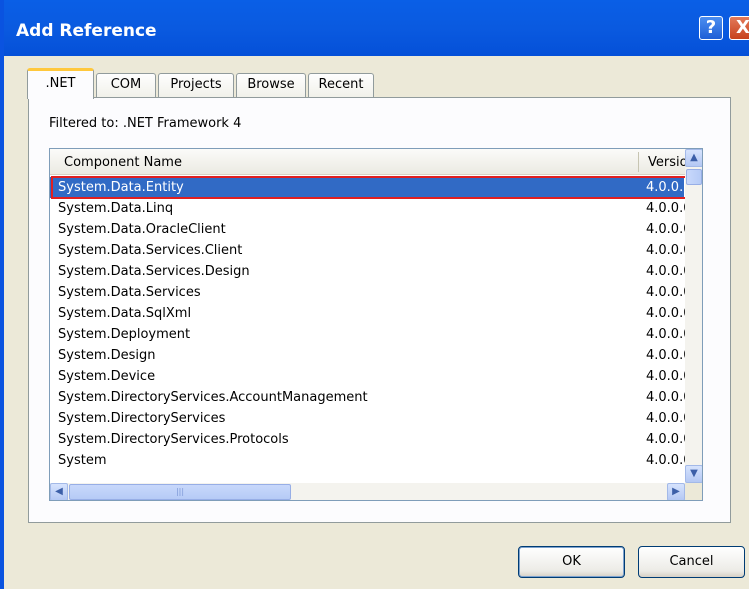  Describe the element at coordinates (173, 439) in the screenshot. I see `component-name: System.DirectoryServices.Protocols` at that location.